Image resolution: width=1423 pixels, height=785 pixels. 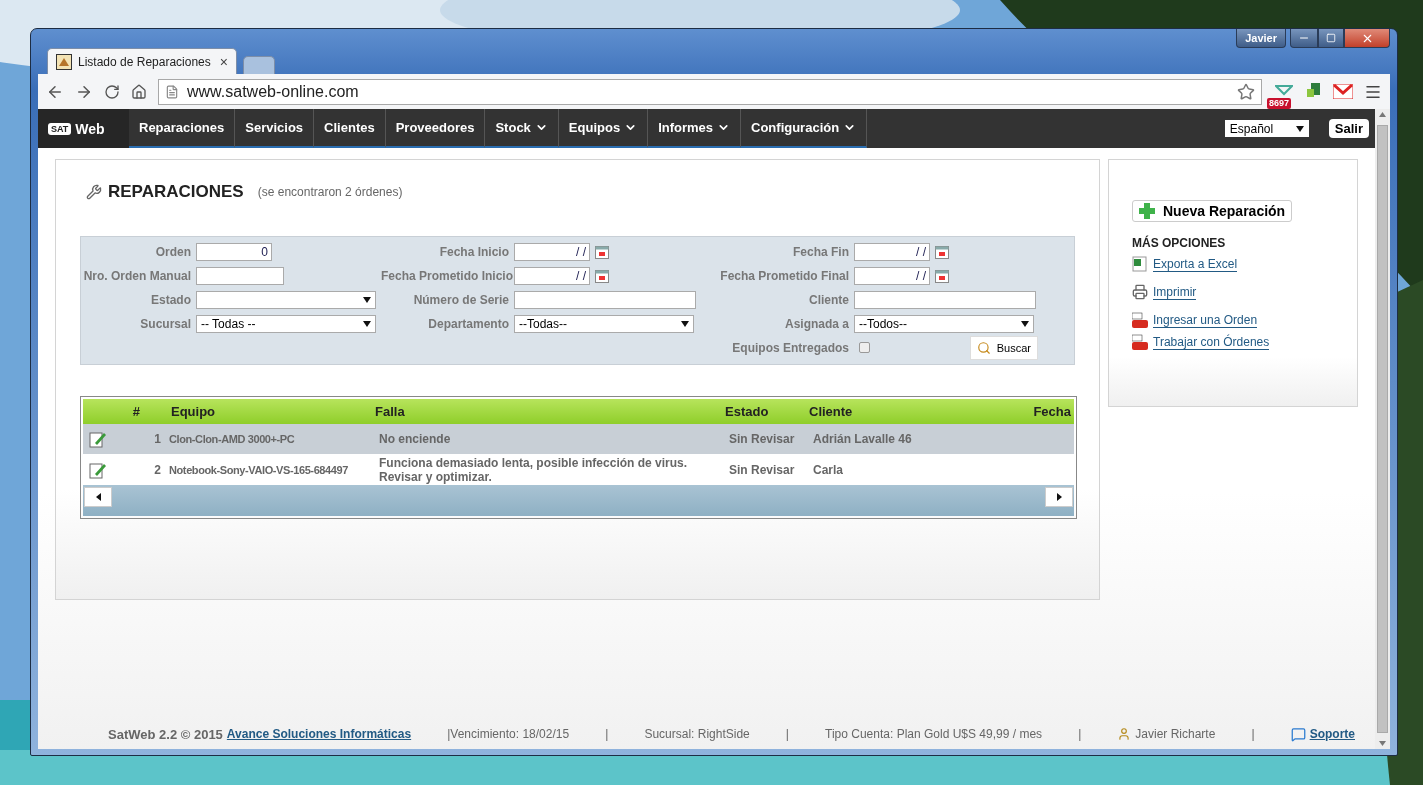 I want to click on nav-item: Clientes, so click(x=350, y=128).